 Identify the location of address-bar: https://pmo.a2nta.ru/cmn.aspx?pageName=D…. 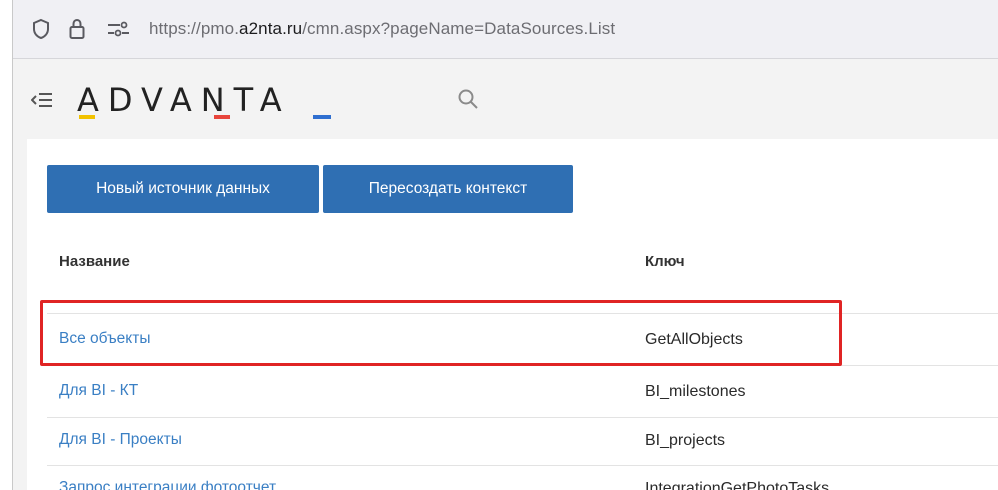
(505, 29).